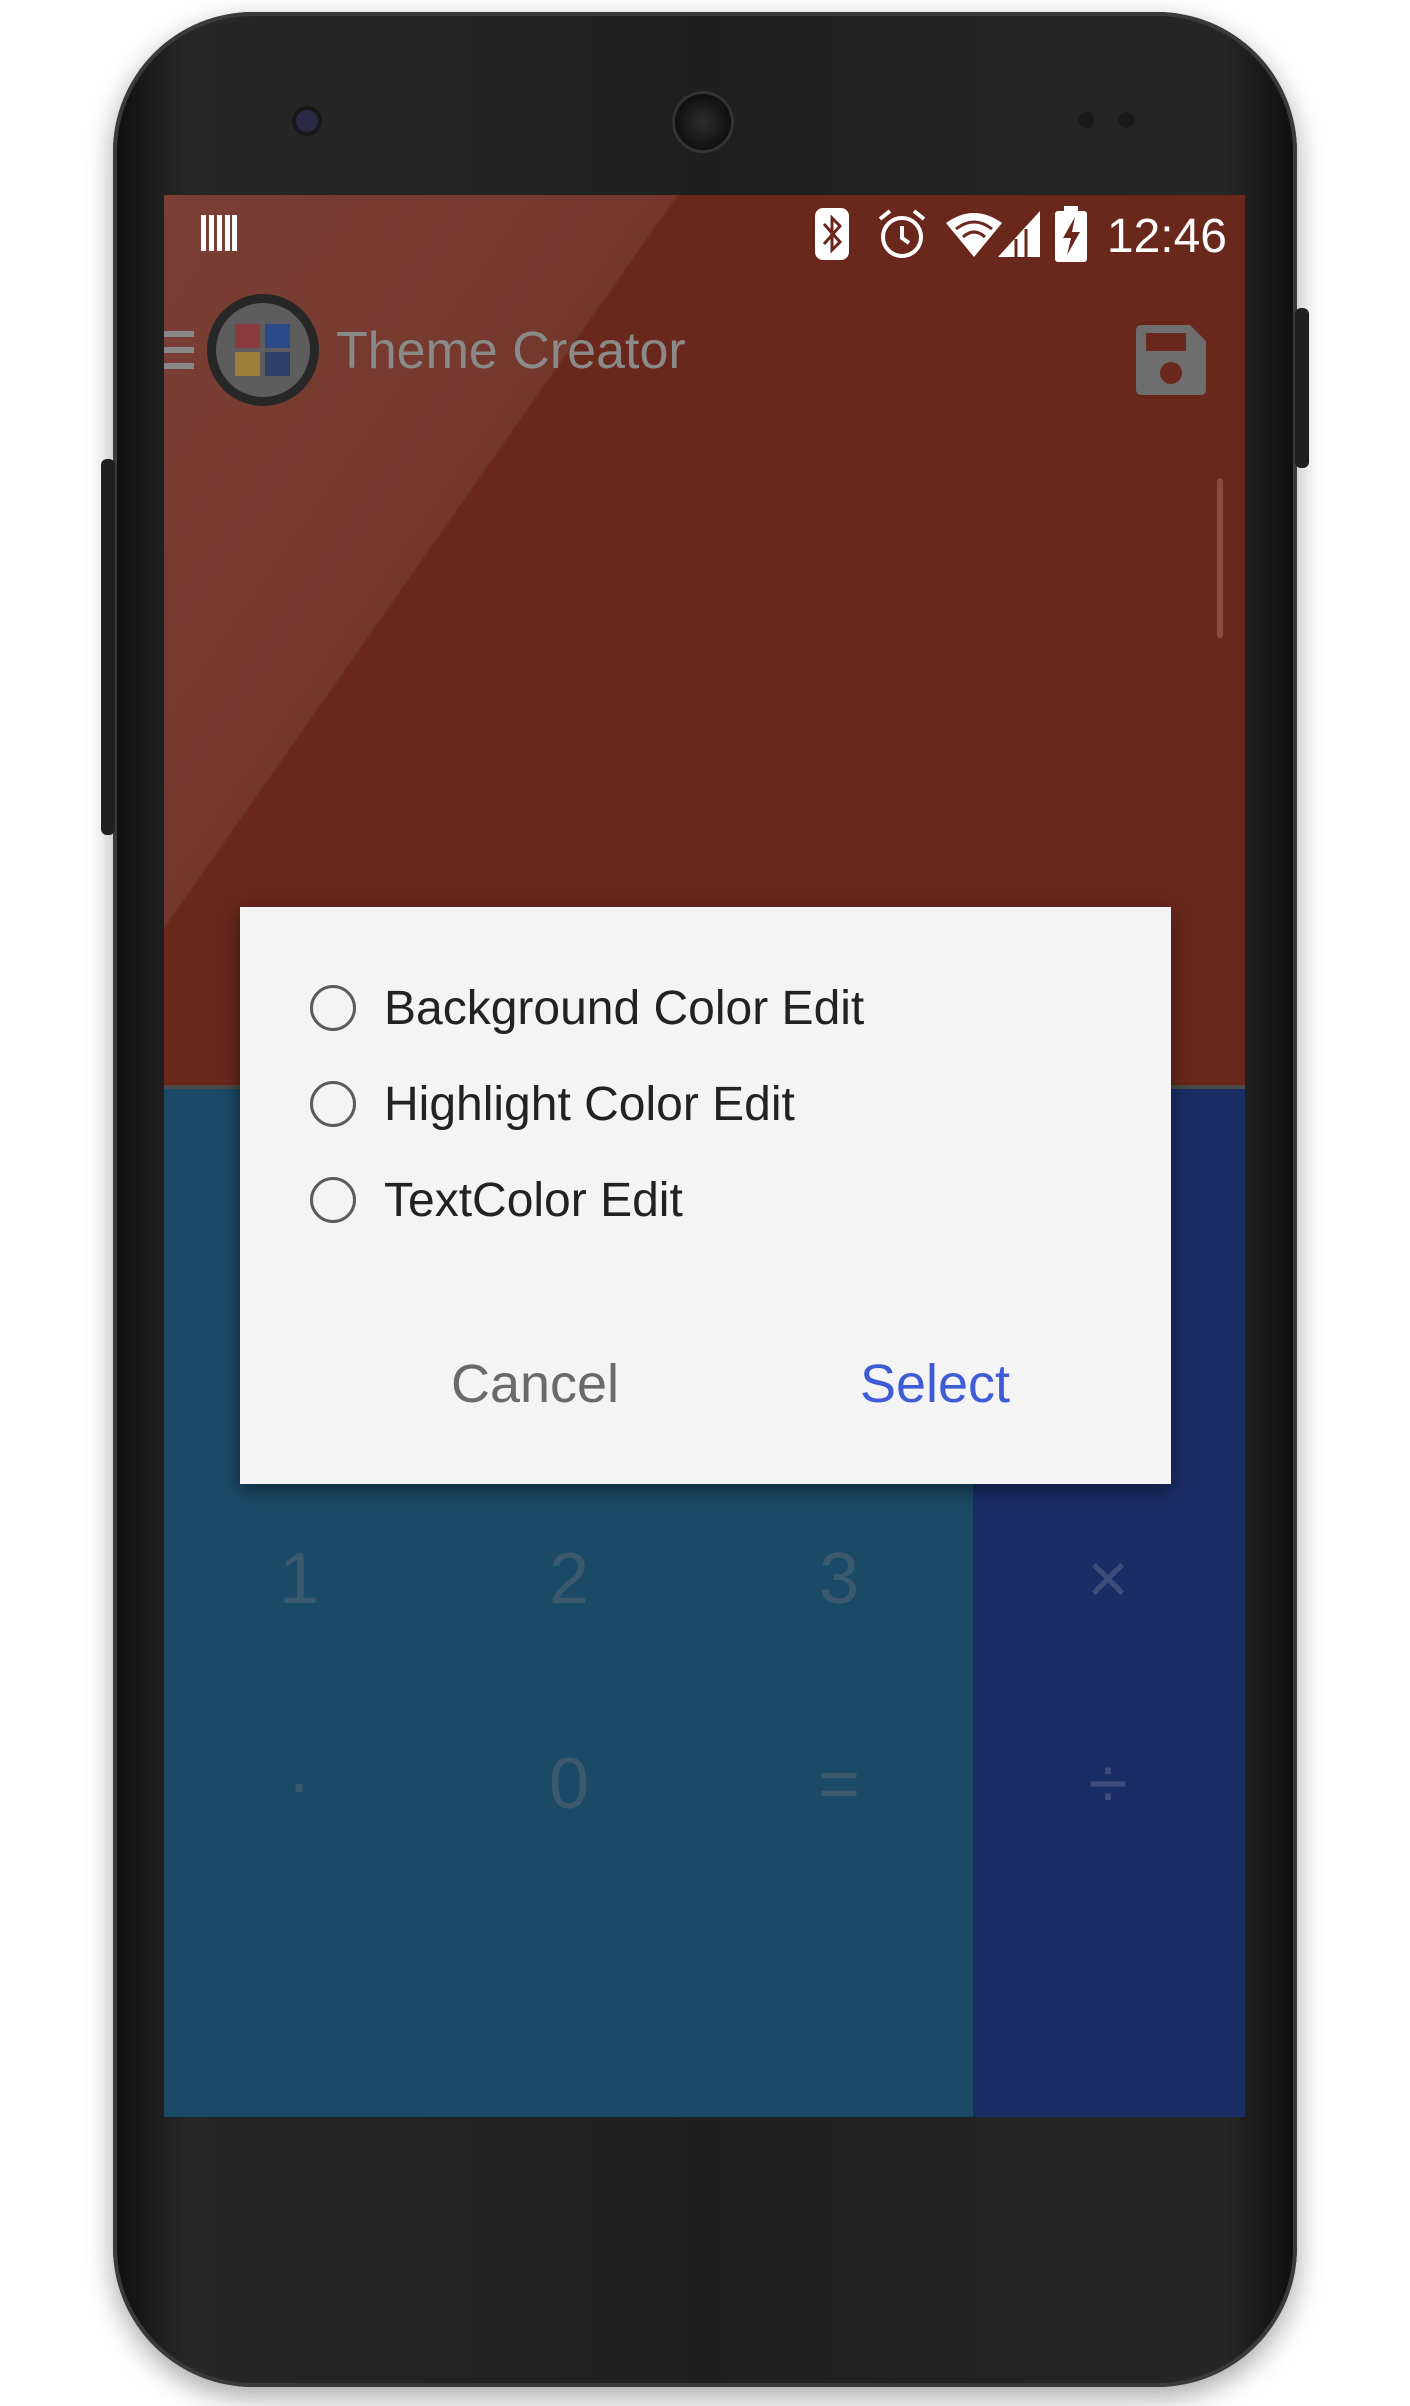 This screenshot has width=1410, height=2406. Describe the element at coordinates (1108, 1578) in the screenshot. I see `key-multiply: ×` at that location.